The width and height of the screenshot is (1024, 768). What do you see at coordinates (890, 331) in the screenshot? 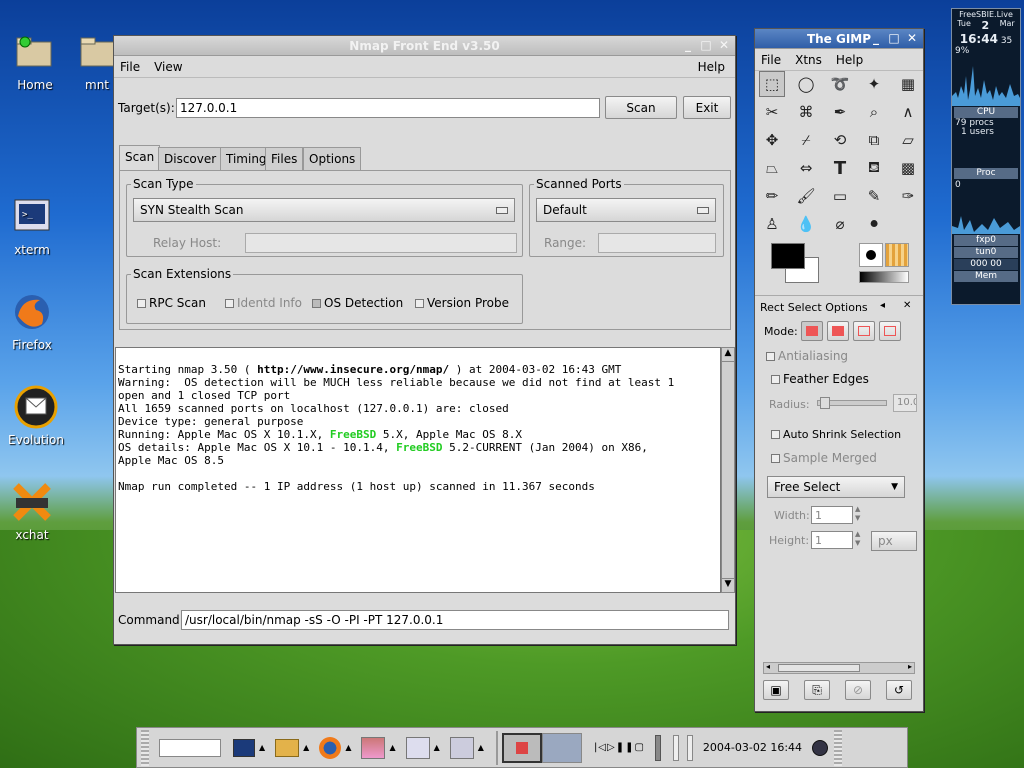
I see `mode-intersect-button` at bounding box center [890, 331].